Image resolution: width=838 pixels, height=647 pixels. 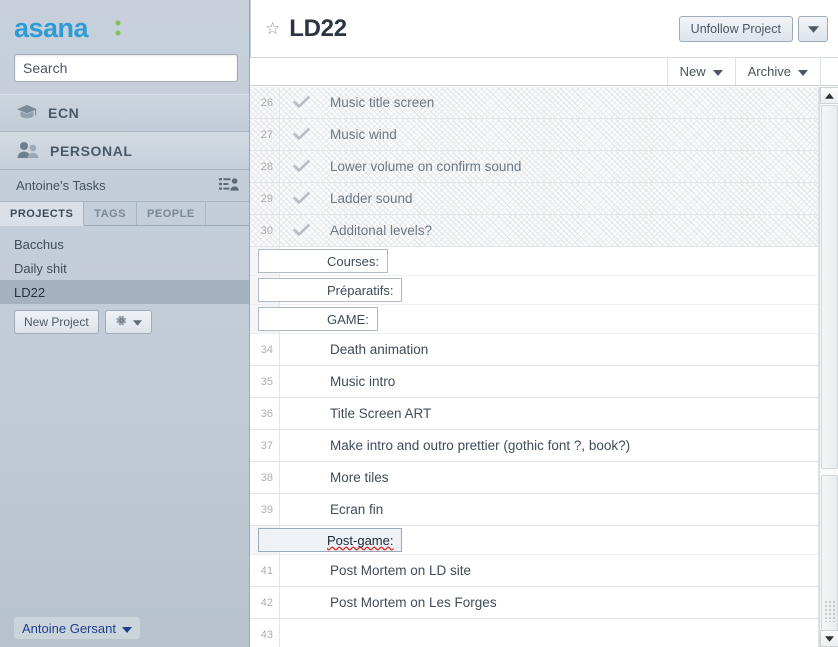 What do you see at coordinates (375, 570) in the screenshot?
I see `task-name: Post Mortem on LD site` at bounding box center [375, 570].